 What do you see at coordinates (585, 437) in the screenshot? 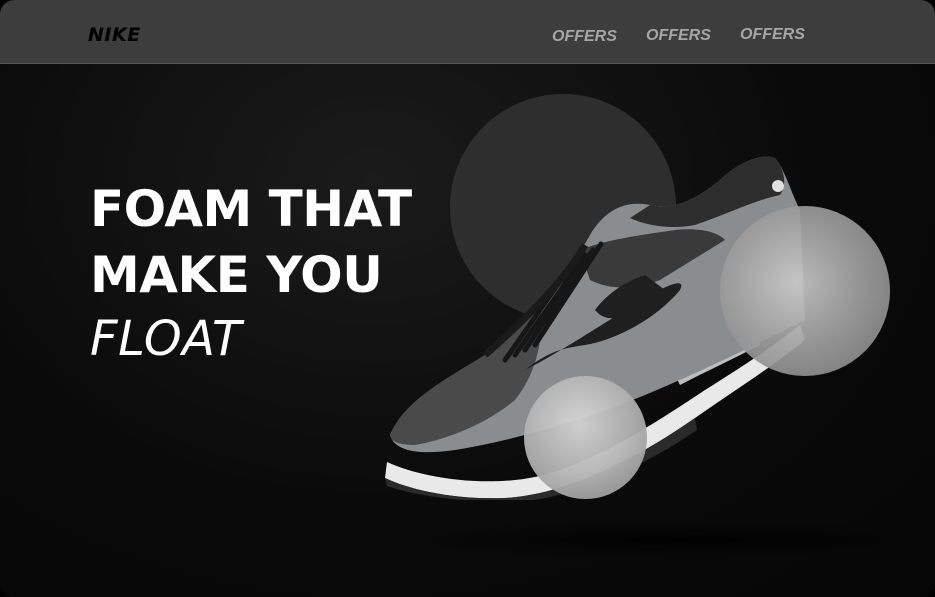
I see `decorative-circle-small` at bounding box center [585, 437].